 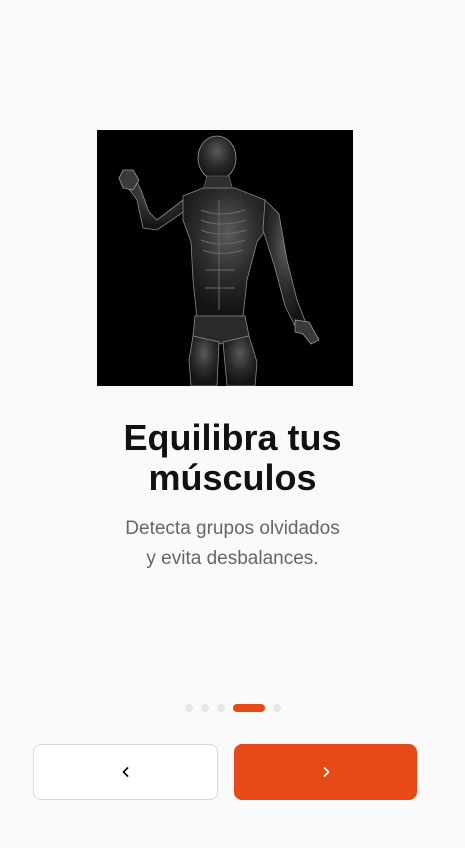 I want to click on chevron-right-icon, so click(x=326, y=772).